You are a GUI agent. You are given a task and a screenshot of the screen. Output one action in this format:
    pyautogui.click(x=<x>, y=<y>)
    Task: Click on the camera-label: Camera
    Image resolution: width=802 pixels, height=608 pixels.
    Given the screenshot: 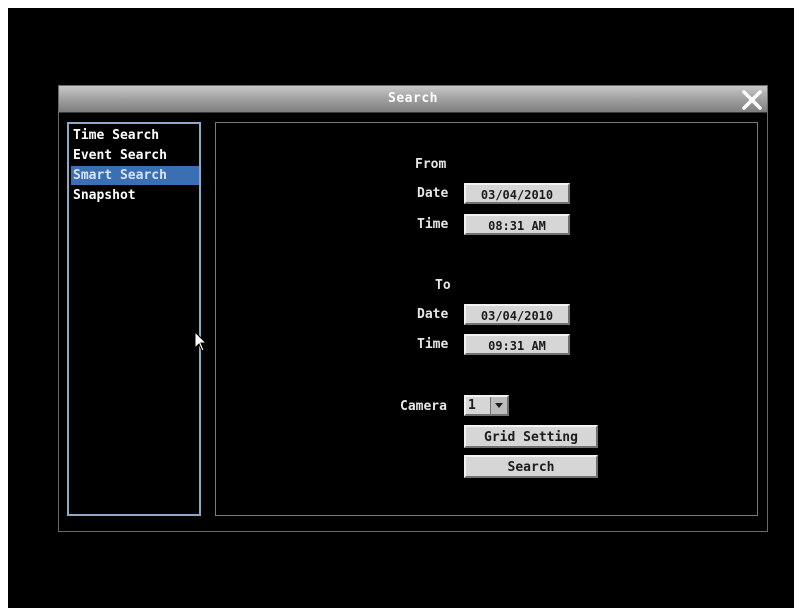 What is the action you would take?
    pyautogui.click(x=423, y=406)
    